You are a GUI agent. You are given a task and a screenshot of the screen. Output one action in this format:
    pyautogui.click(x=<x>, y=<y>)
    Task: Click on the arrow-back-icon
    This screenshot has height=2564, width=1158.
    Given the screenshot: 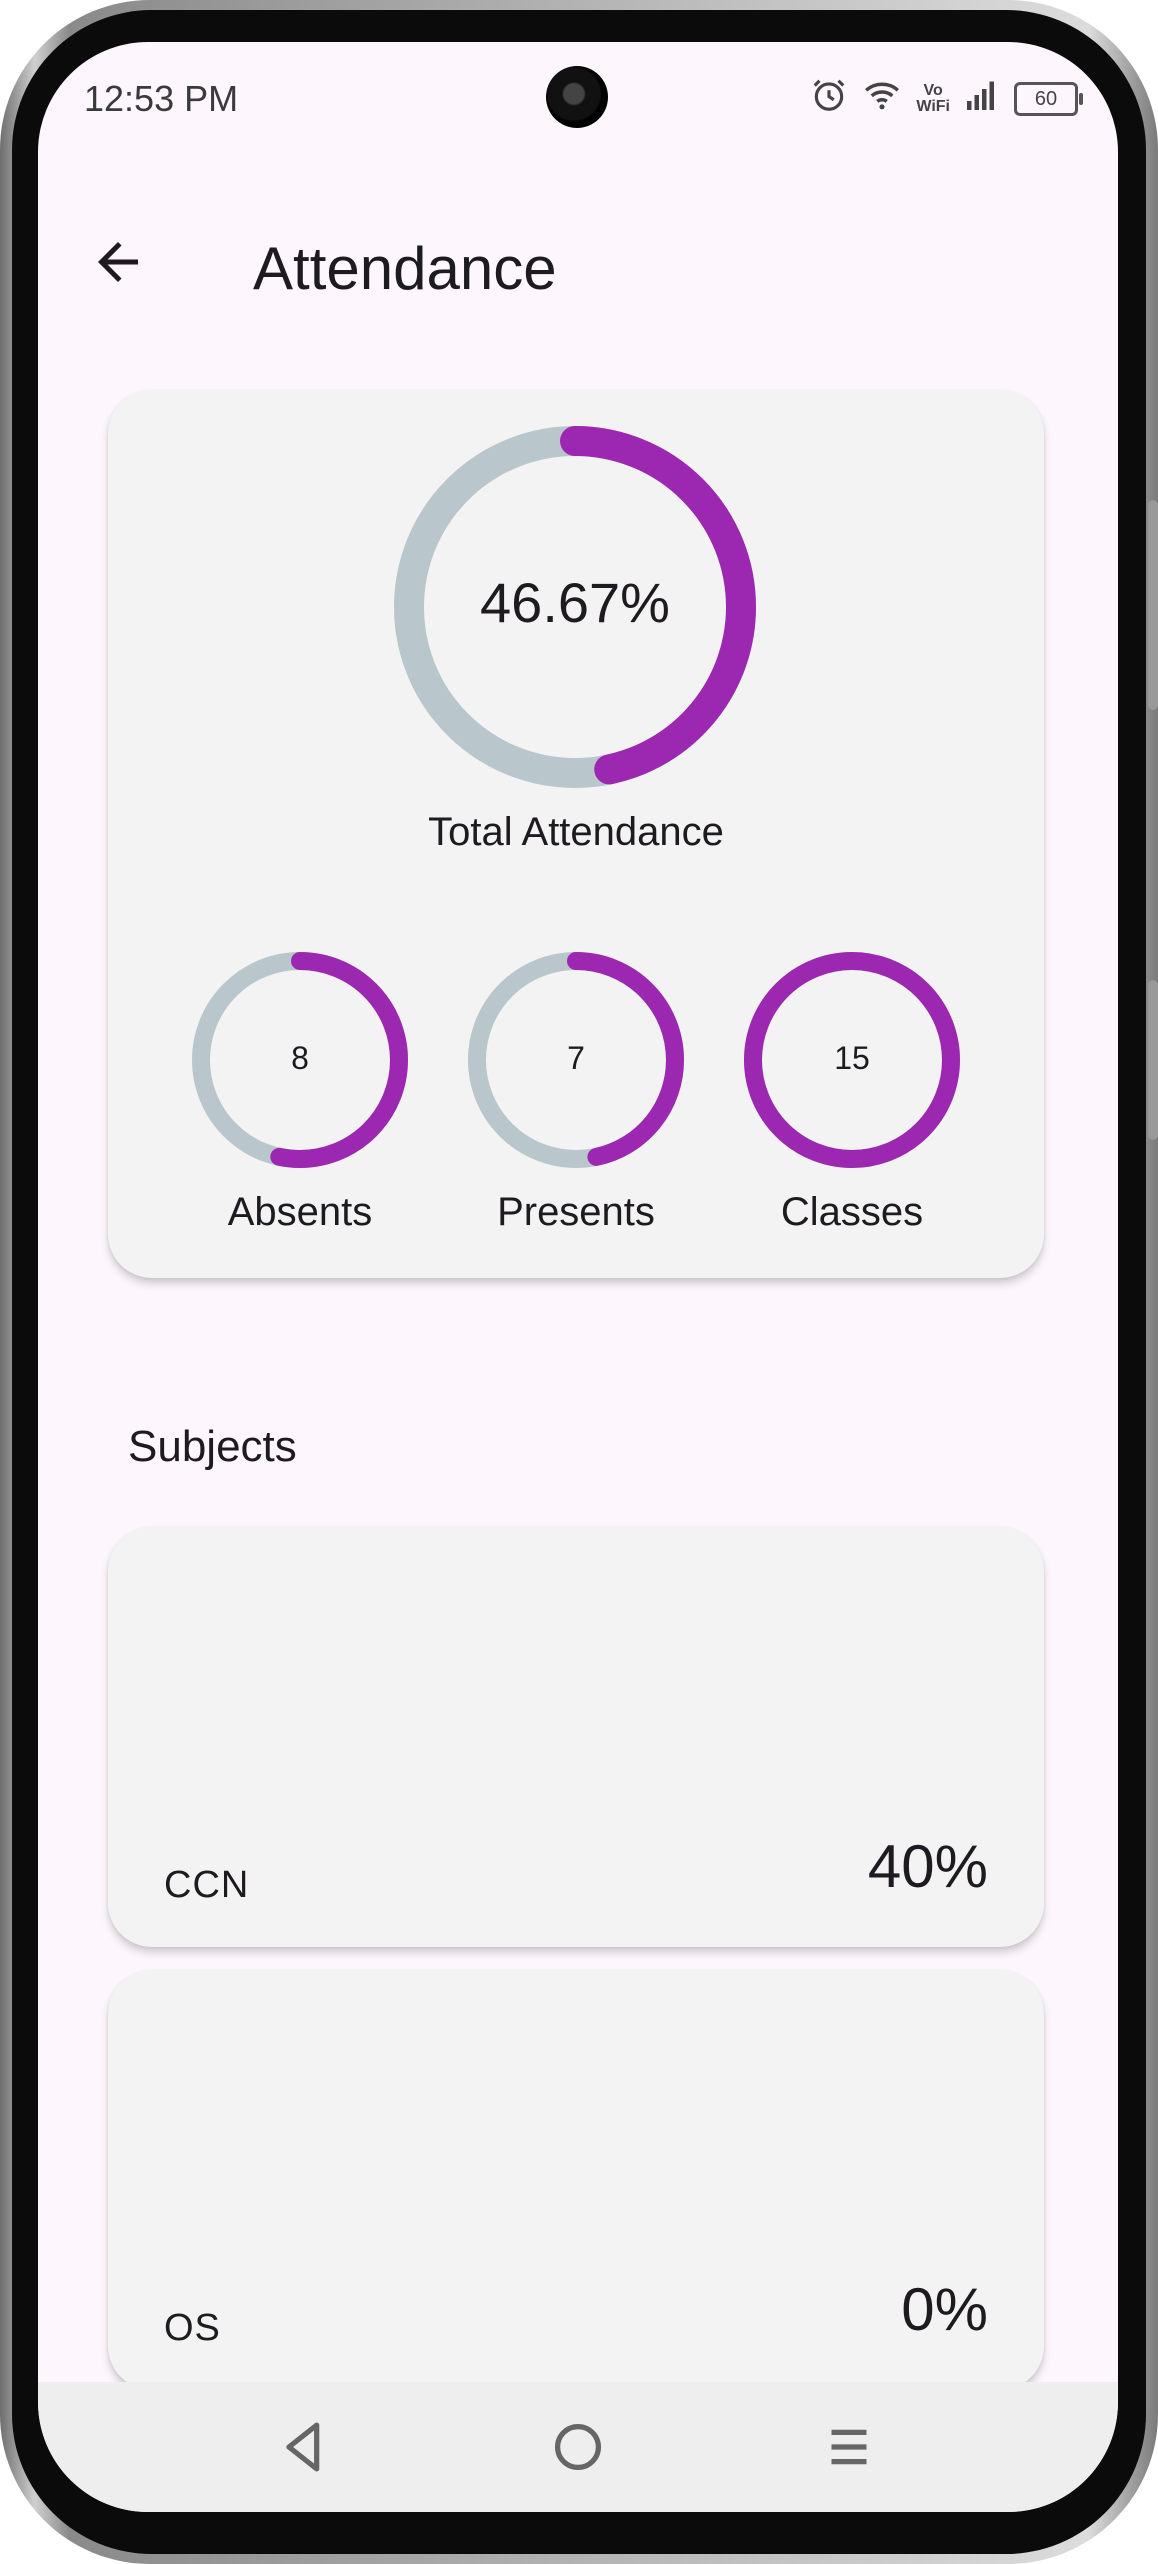 What is the action you would take?
    pyautogui.click(x=118, y=262)
    